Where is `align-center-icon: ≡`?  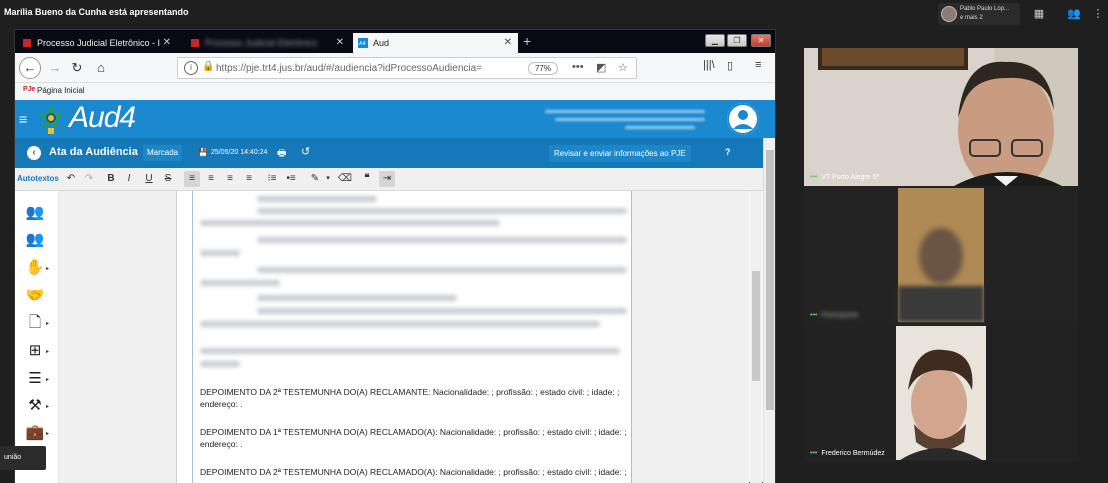 align-center-icon: ≡ is located at coordinates (211, 179).